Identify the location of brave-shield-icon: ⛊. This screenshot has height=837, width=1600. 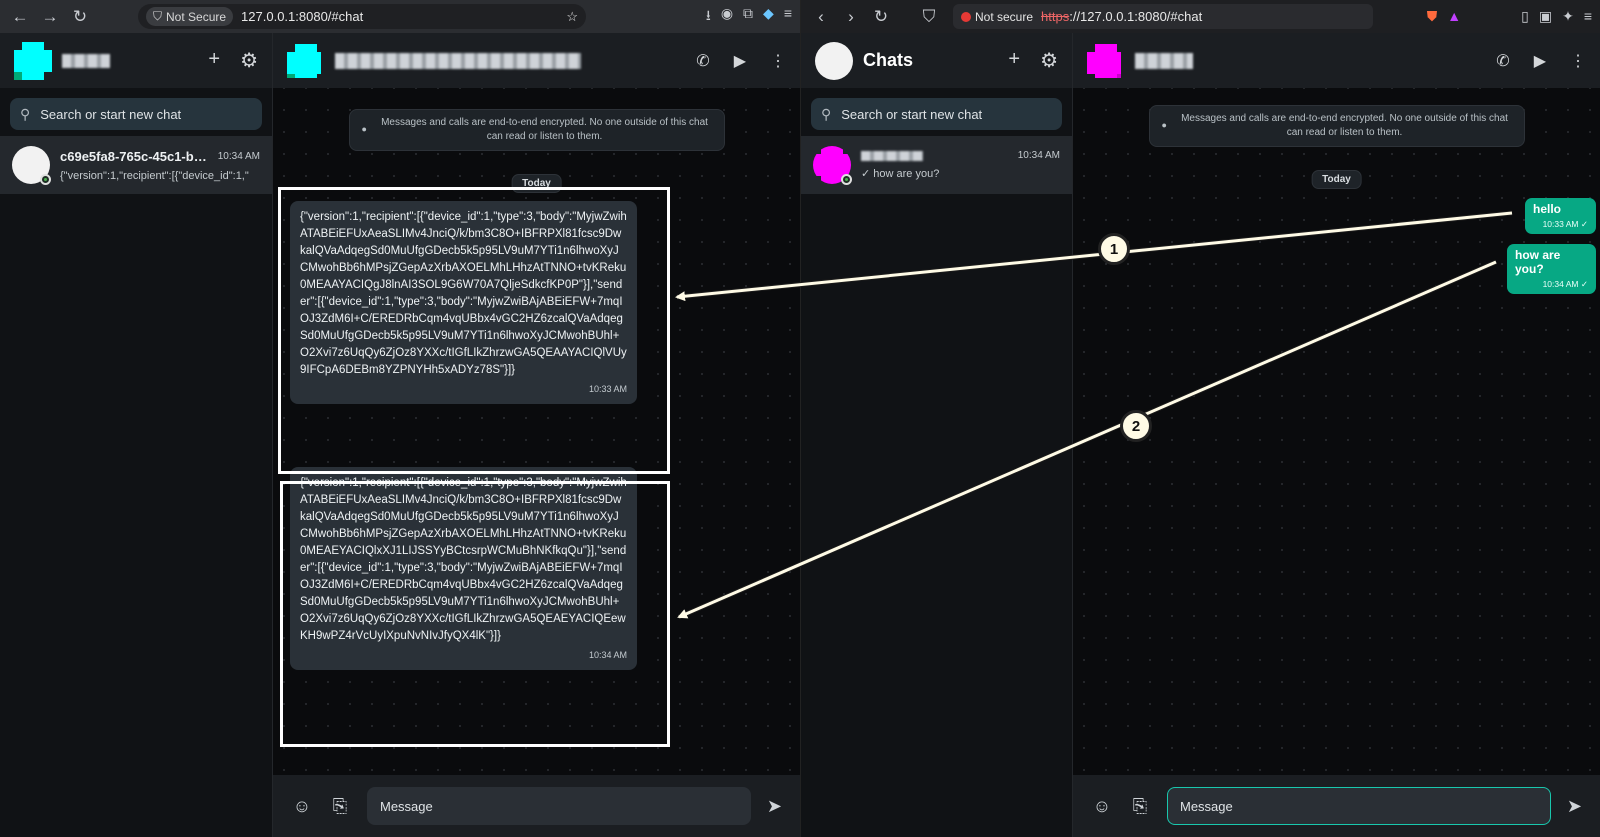
(1432, 16).